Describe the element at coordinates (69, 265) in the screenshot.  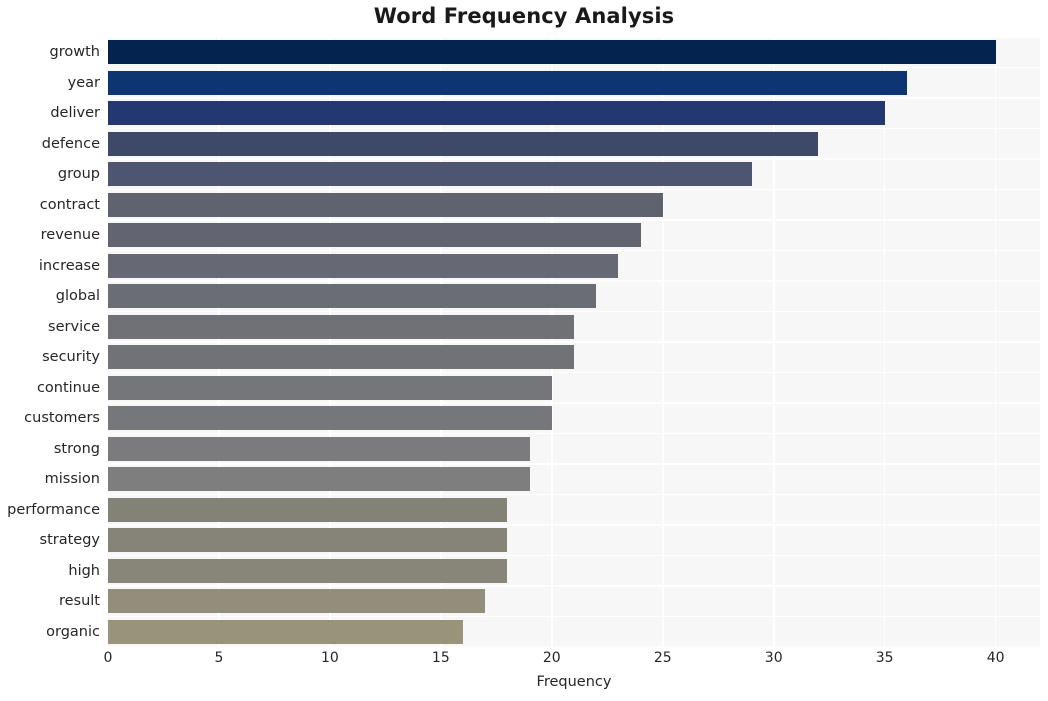
I see `y-axis-tick-label: increase` at that location.